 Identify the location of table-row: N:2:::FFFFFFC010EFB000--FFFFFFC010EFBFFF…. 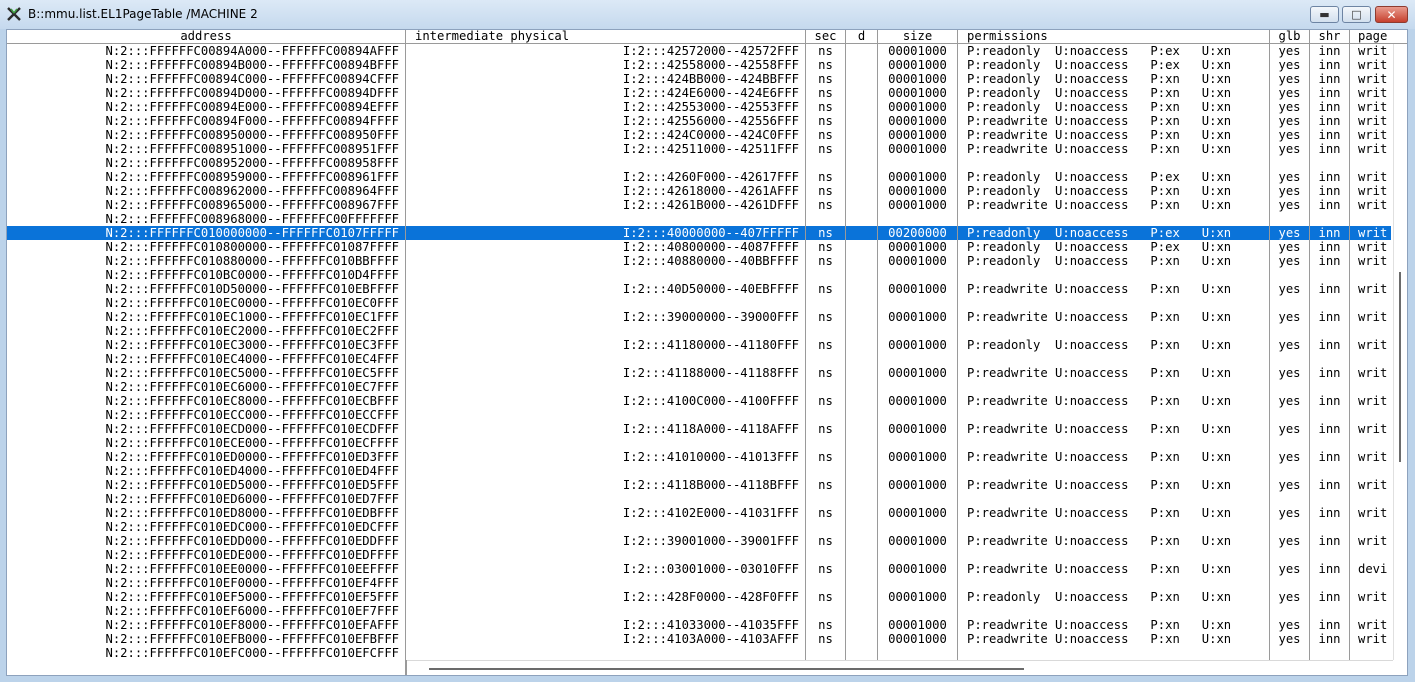
(699, 639).